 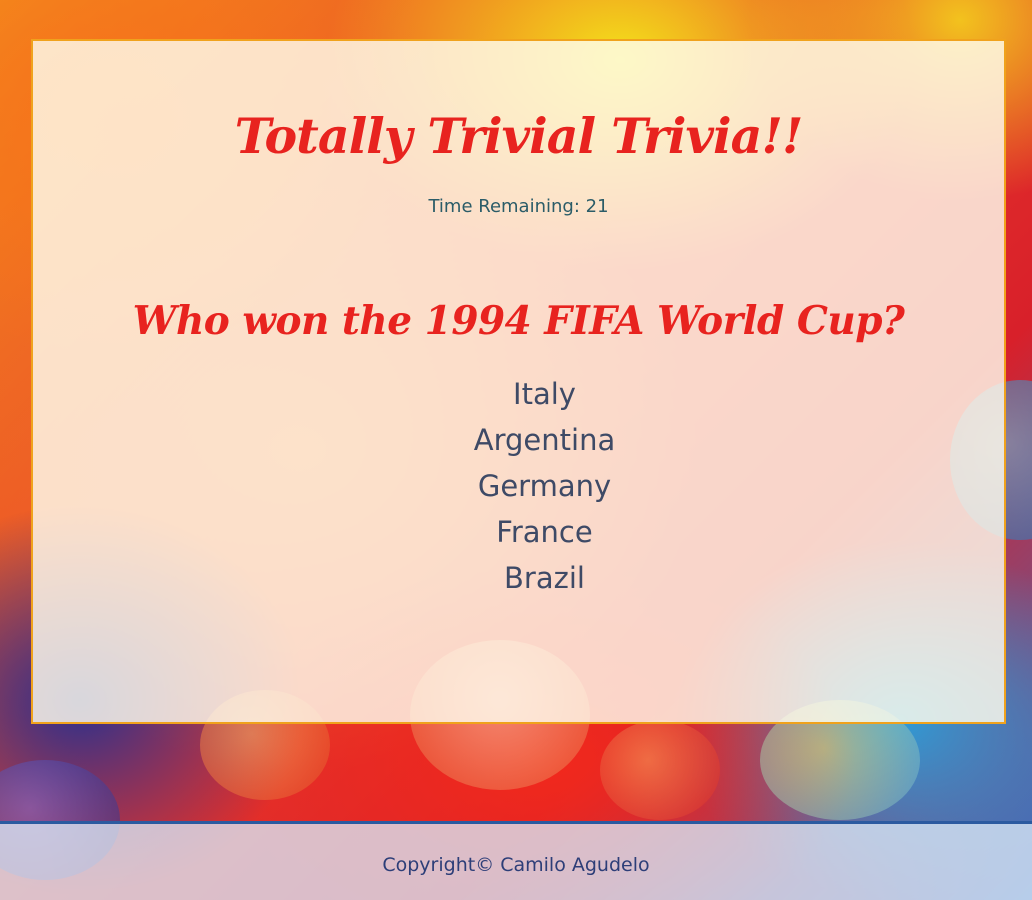 What do you see at coordinates (518, 443) in the screenshot?
I see `answer-option: Argentina` at bounding box center [518, 443].